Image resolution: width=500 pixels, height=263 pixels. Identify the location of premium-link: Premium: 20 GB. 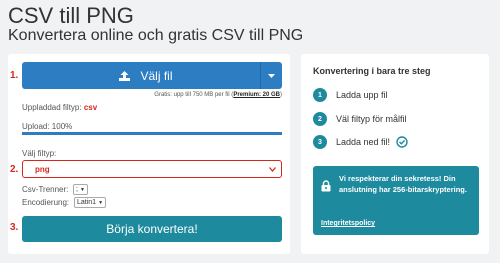
(256, 95).